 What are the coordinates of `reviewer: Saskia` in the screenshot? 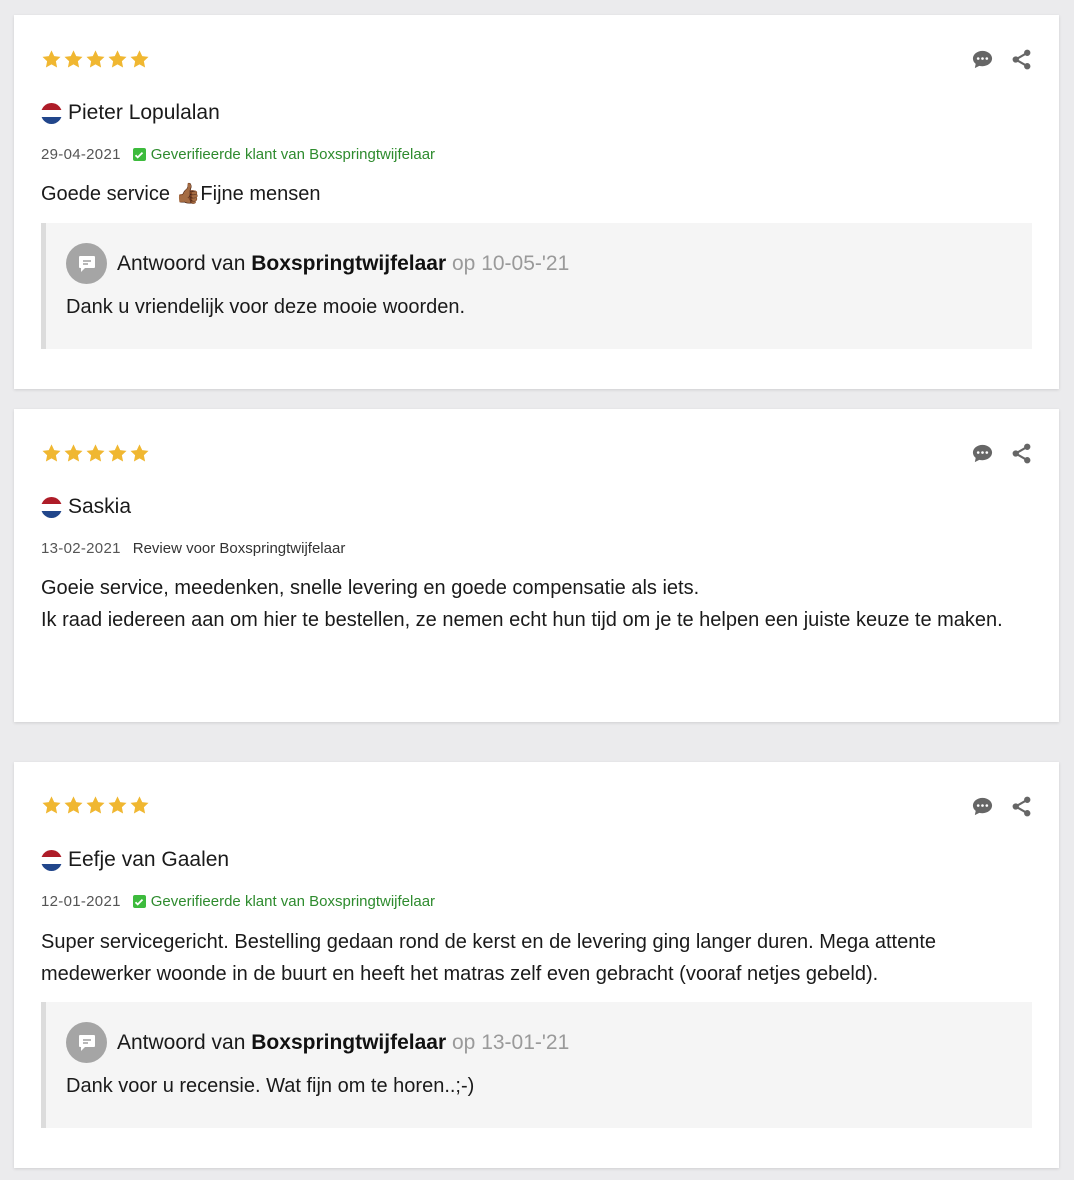 It's located at (86, 507).